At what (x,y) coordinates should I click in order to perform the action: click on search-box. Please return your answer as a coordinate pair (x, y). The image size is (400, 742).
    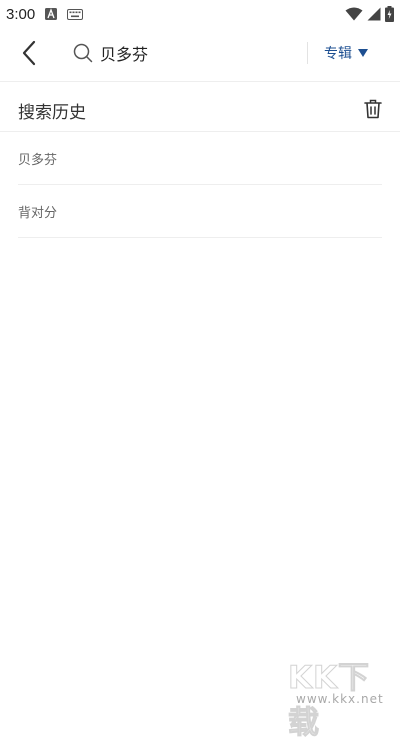
    Looking at the image, I should click on (187, 53).